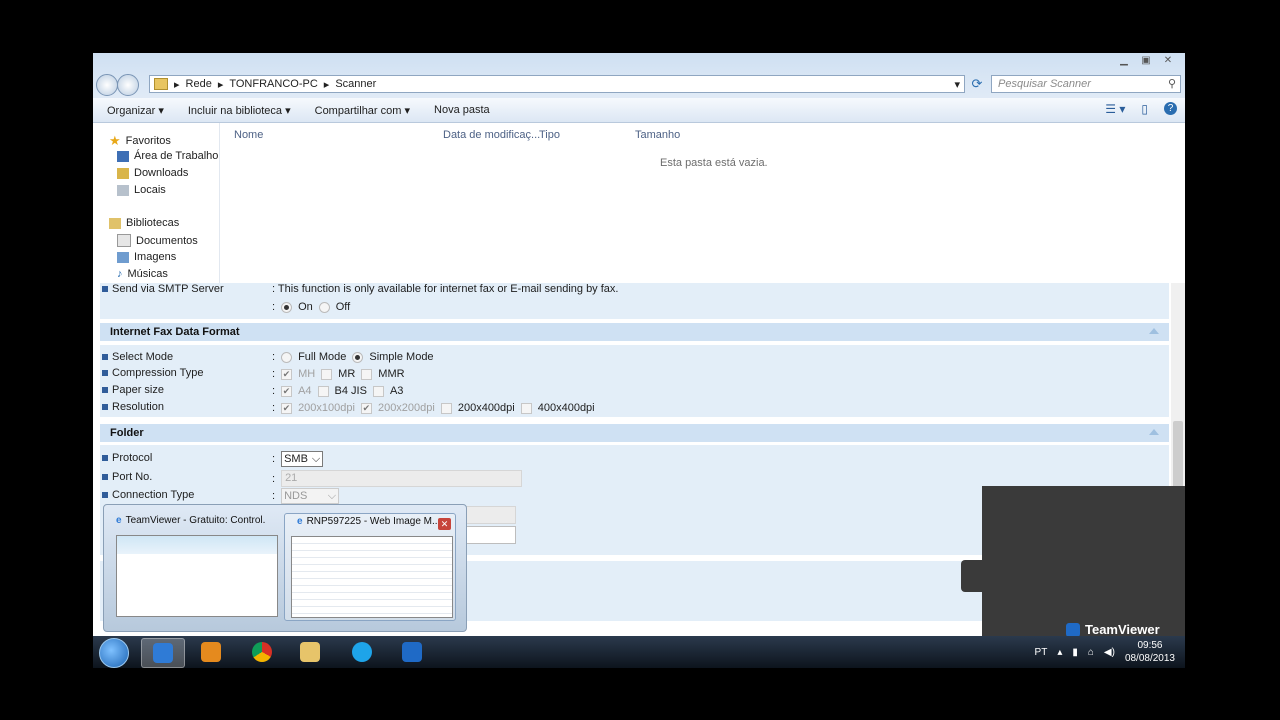 Image resolution: width=1280 pixels, height=720 pixels. I want to click on taskbar-skype, so click(362, 652).